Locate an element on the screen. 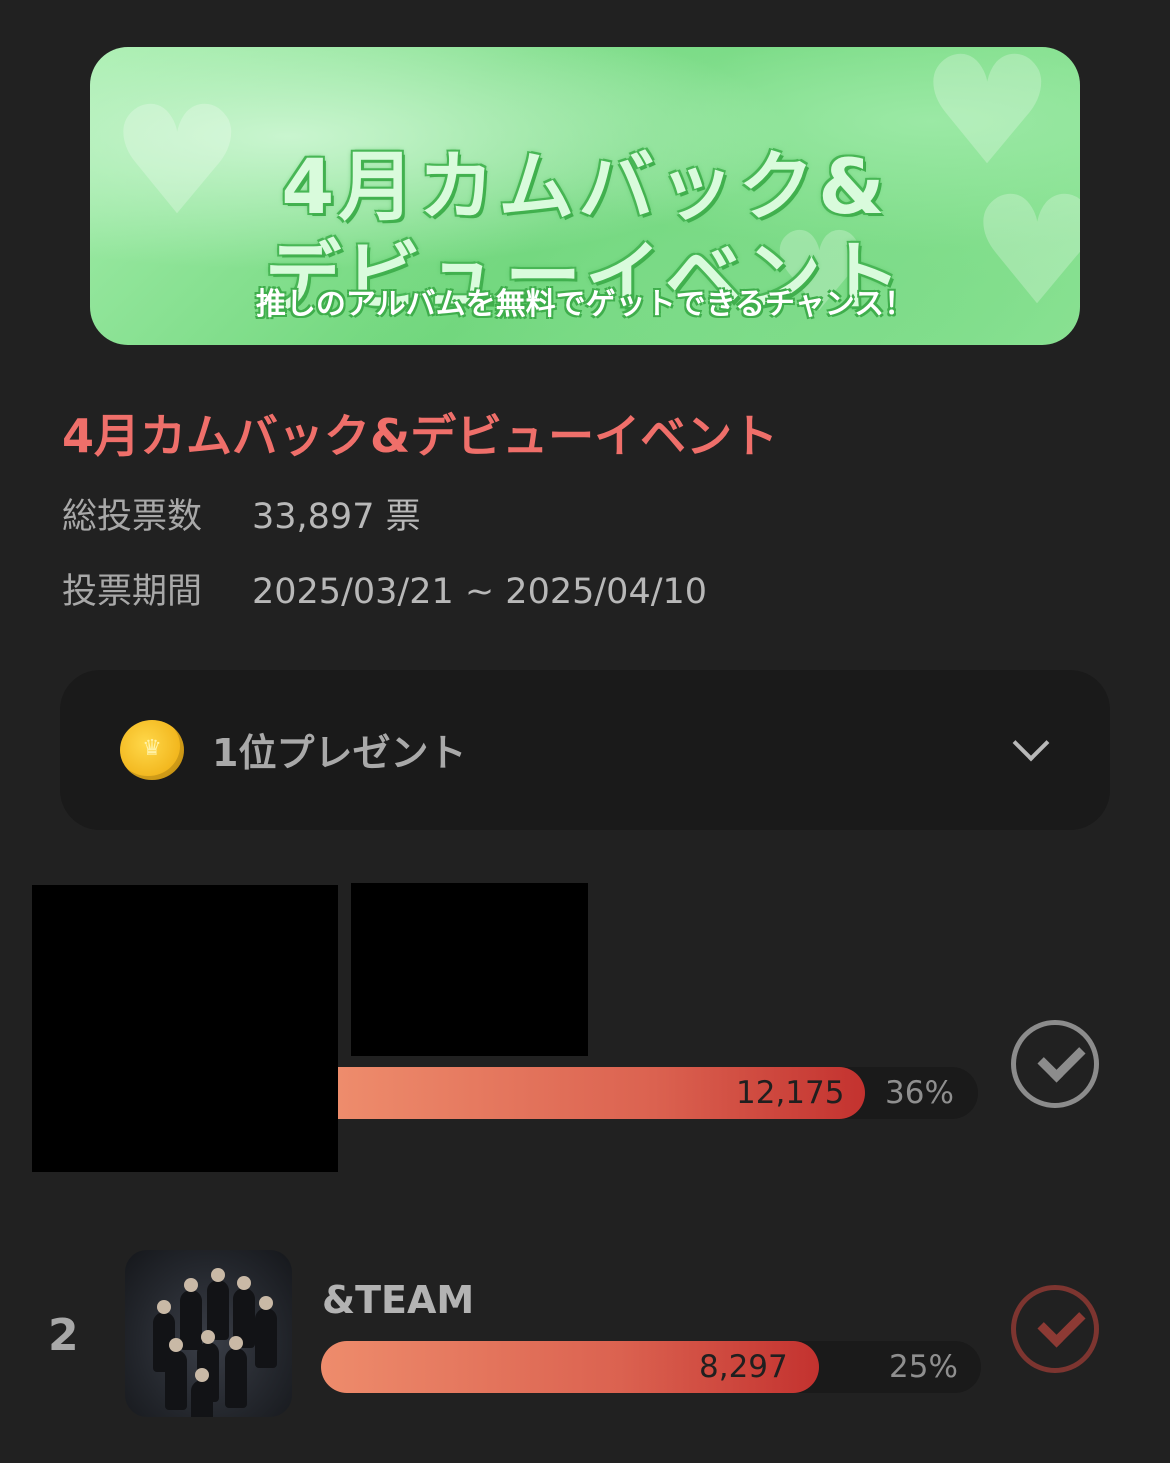 This screenshot has height=1463, width=1170. coin-crown-icon: ♛ is located at coordinates (152, 750).